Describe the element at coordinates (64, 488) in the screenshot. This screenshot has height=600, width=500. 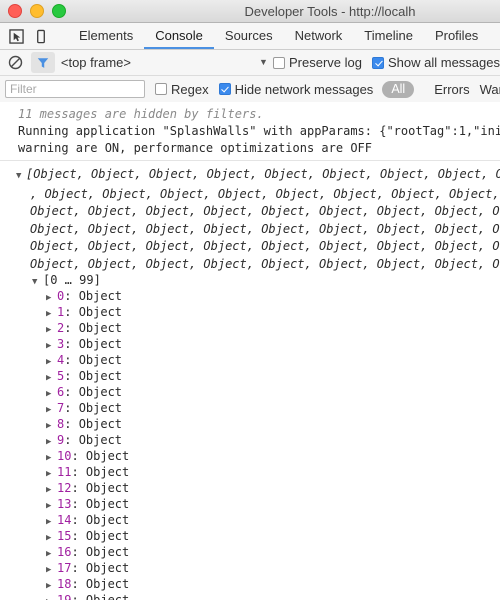
I see `array-item-index: 12` at that location.